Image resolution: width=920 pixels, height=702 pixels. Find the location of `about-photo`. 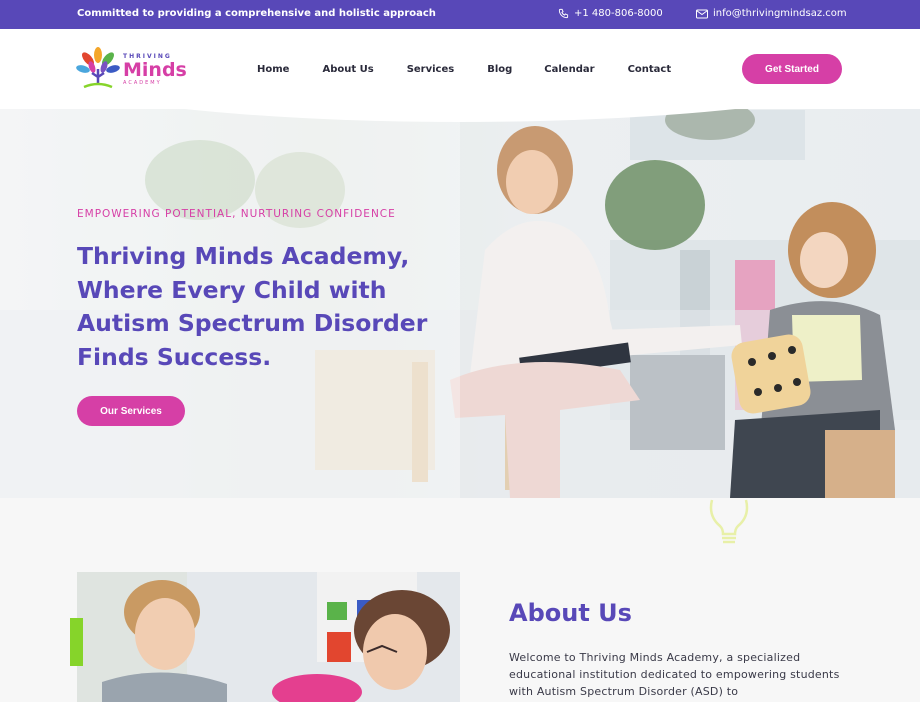

about-photo is located at coordinates (268, 637).